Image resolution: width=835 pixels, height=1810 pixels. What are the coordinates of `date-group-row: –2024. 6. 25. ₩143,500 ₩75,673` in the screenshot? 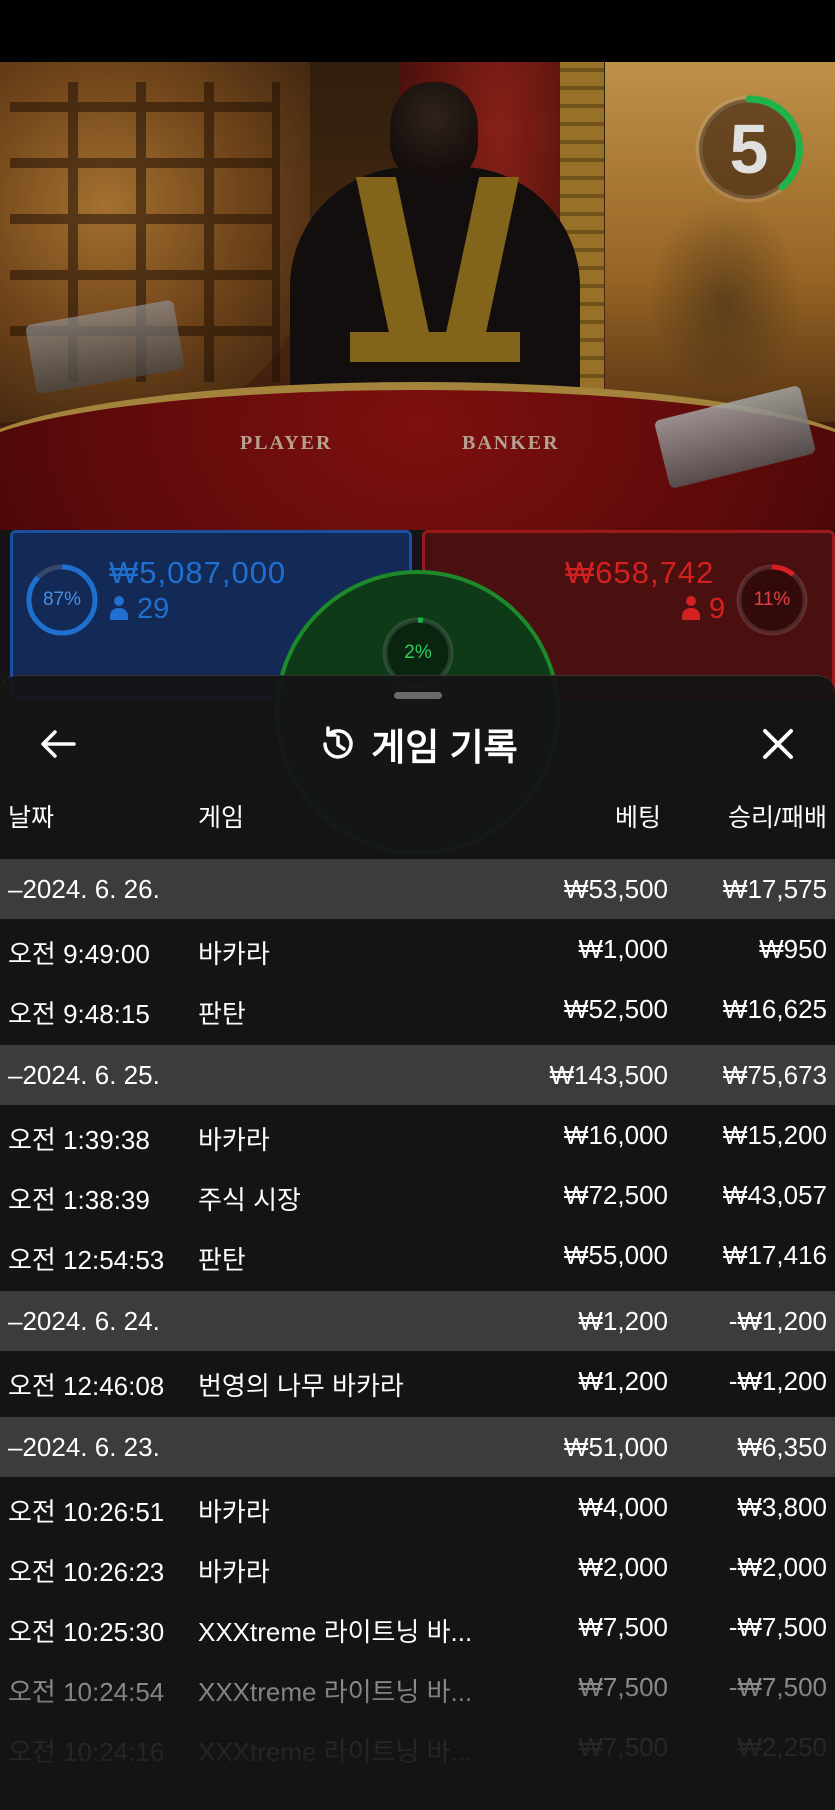 It's located at (417, 1075).